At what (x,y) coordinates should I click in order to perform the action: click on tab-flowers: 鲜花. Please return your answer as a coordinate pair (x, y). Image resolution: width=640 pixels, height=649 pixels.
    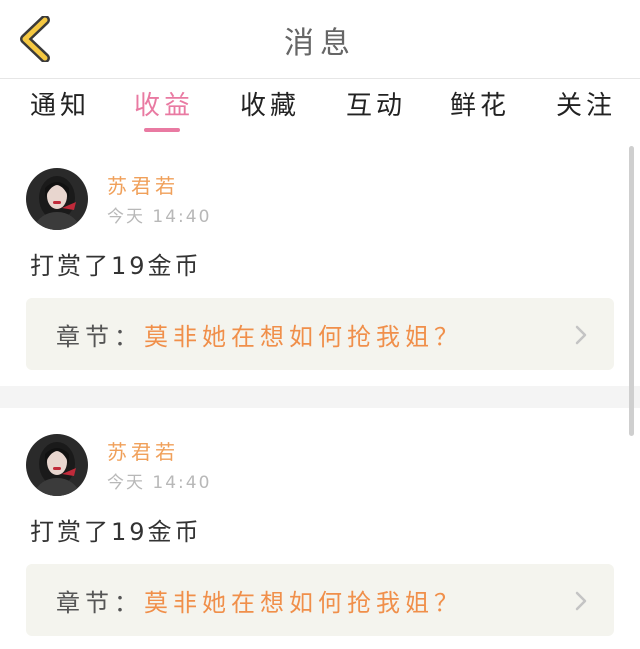
    Looking at the image, I should click on (480, 103).